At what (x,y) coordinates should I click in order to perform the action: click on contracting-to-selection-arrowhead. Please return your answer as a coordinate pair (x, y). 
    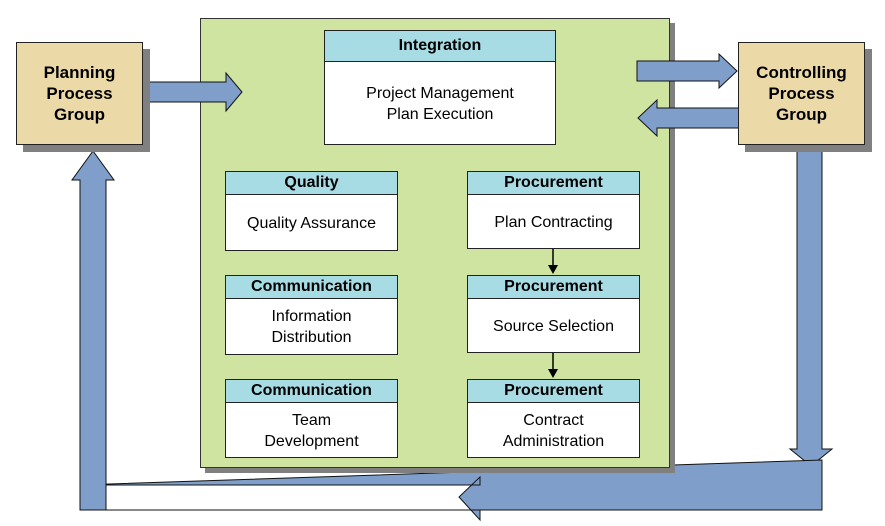
    Looking at the image, I should click on (553, 269).